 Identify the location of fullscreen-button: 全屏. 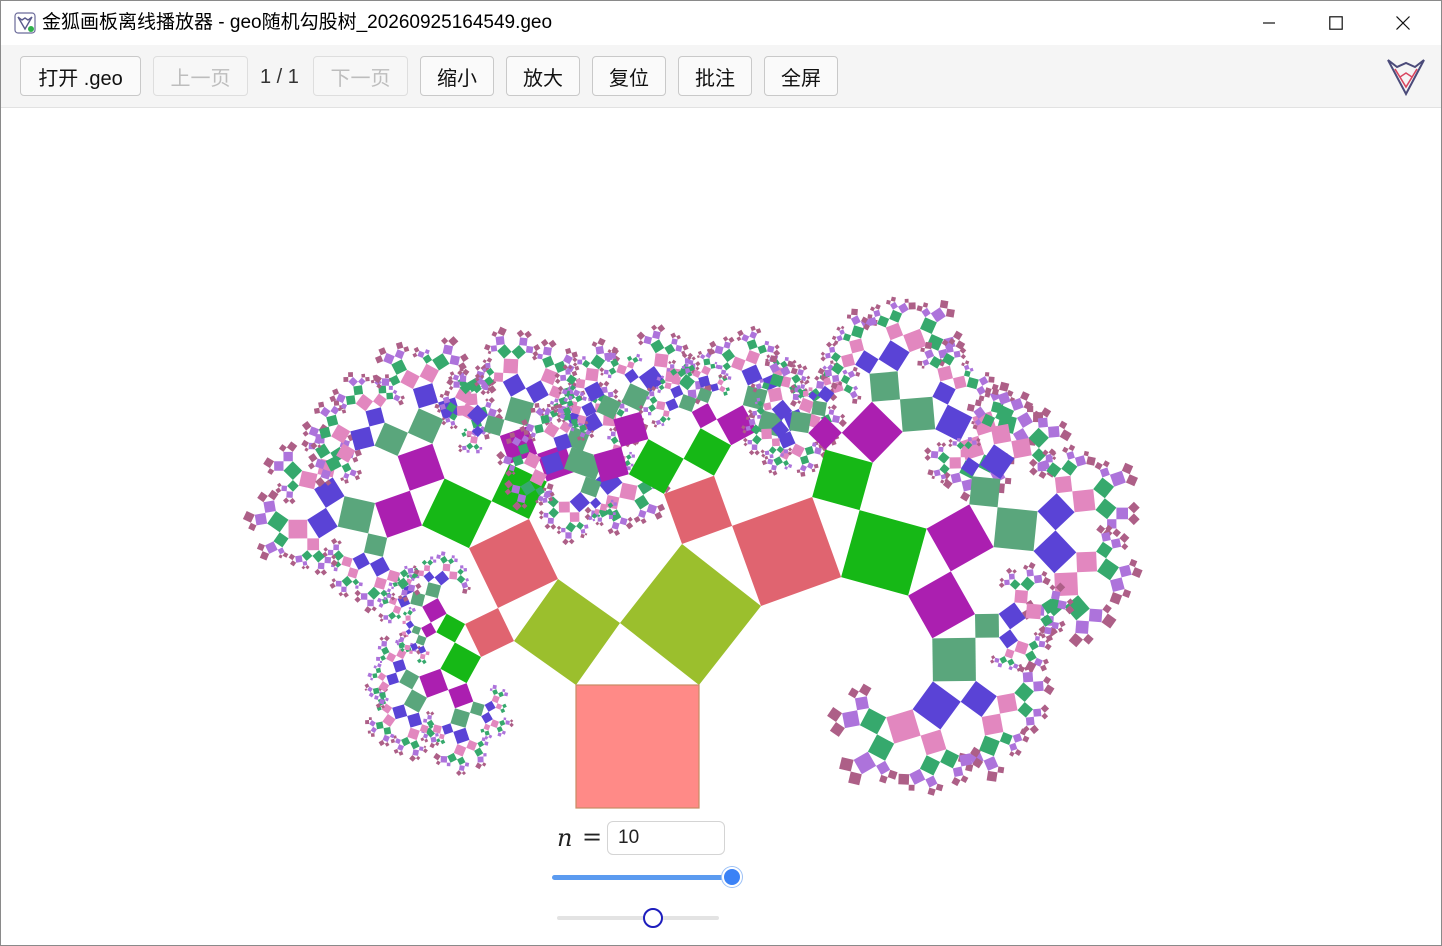
(801, 76).